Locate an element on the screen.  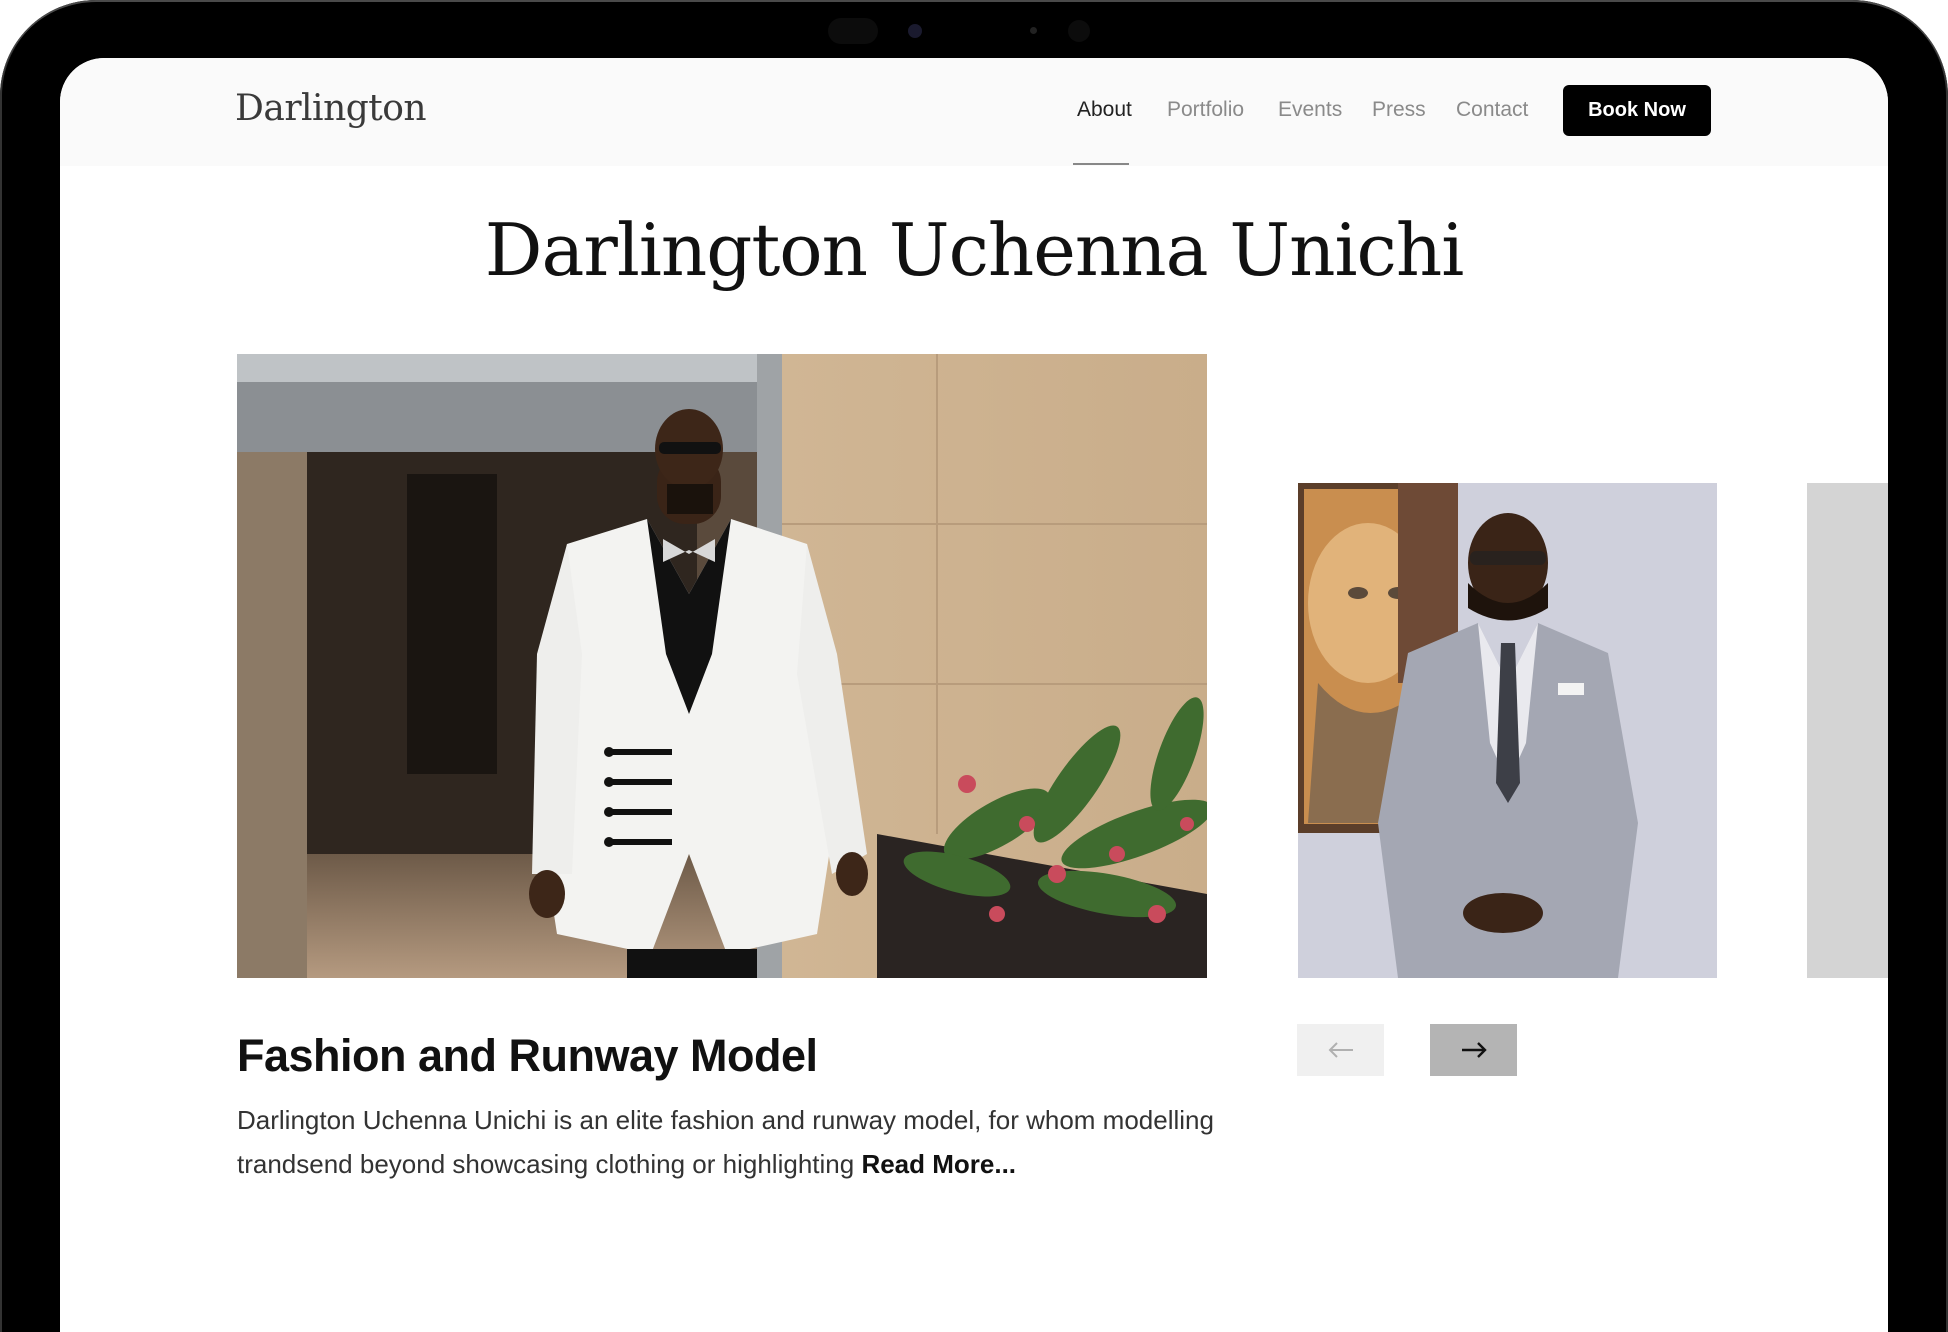
arrow-right-icon is located at coordinates (1474, 1050).